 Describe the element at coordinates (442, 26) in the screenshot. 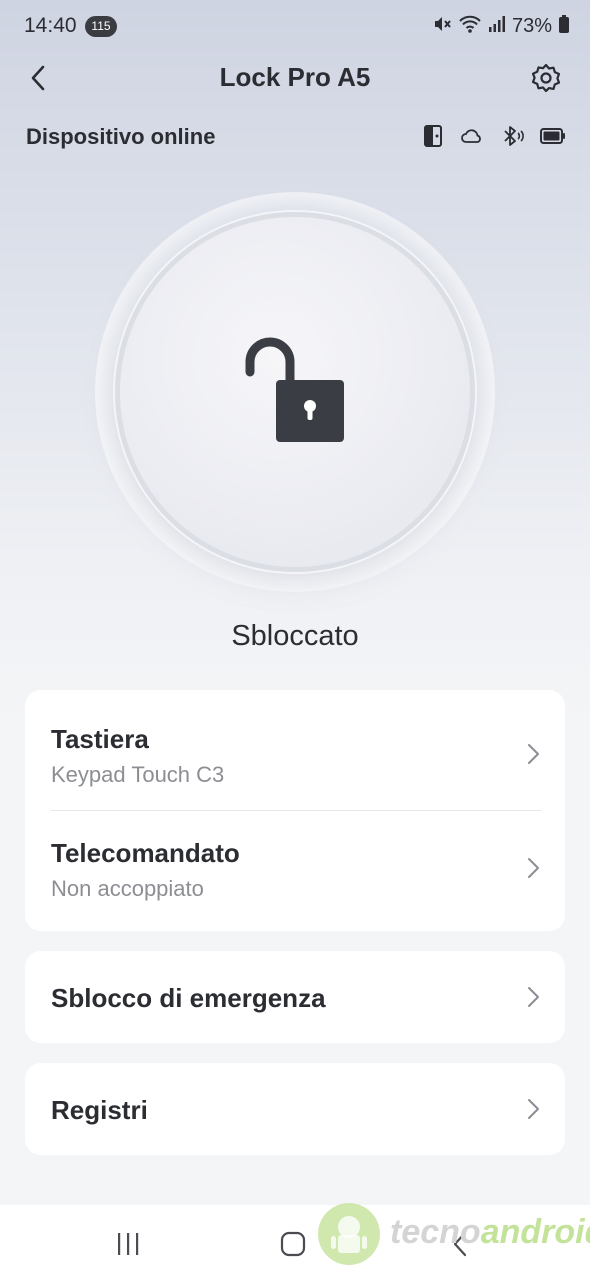

I see `mute-icon` at that location.